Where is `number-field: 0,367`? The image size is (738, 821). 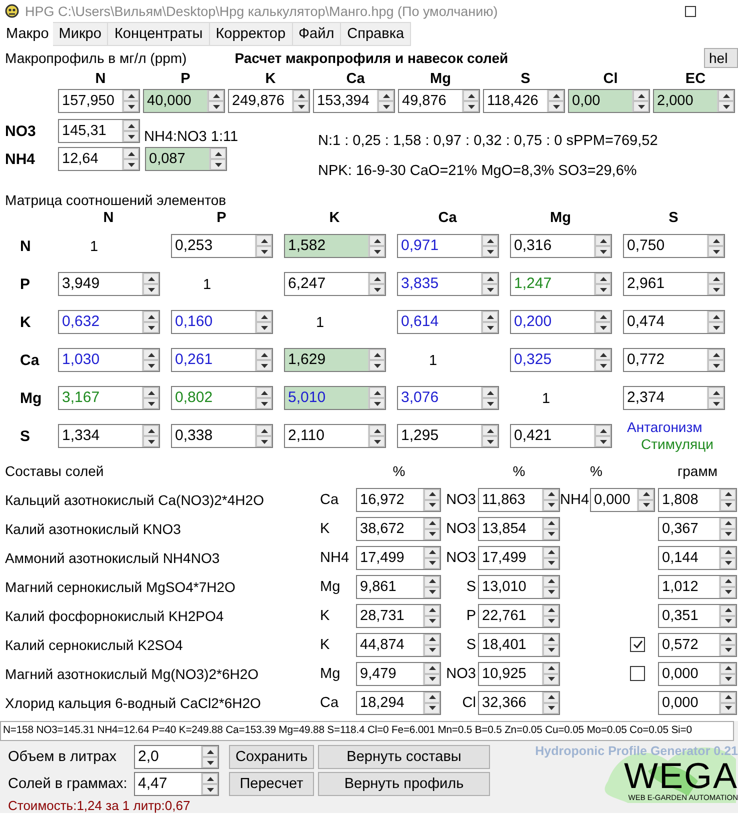
number-field: 0,367 is located at coordinates (697, 528).